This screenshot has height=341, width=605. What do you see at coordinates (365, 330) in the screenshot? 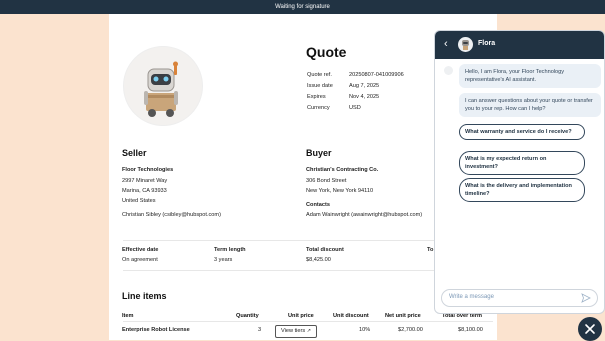
I see `line-item-unit-discount: 10%` at bounding box center [365, 330].